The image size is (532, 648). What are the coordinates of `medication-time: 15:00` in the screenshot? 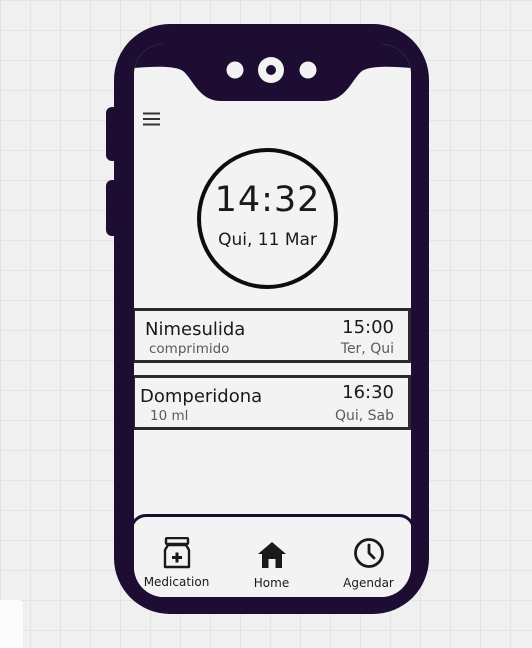 It's located at (368, 327).